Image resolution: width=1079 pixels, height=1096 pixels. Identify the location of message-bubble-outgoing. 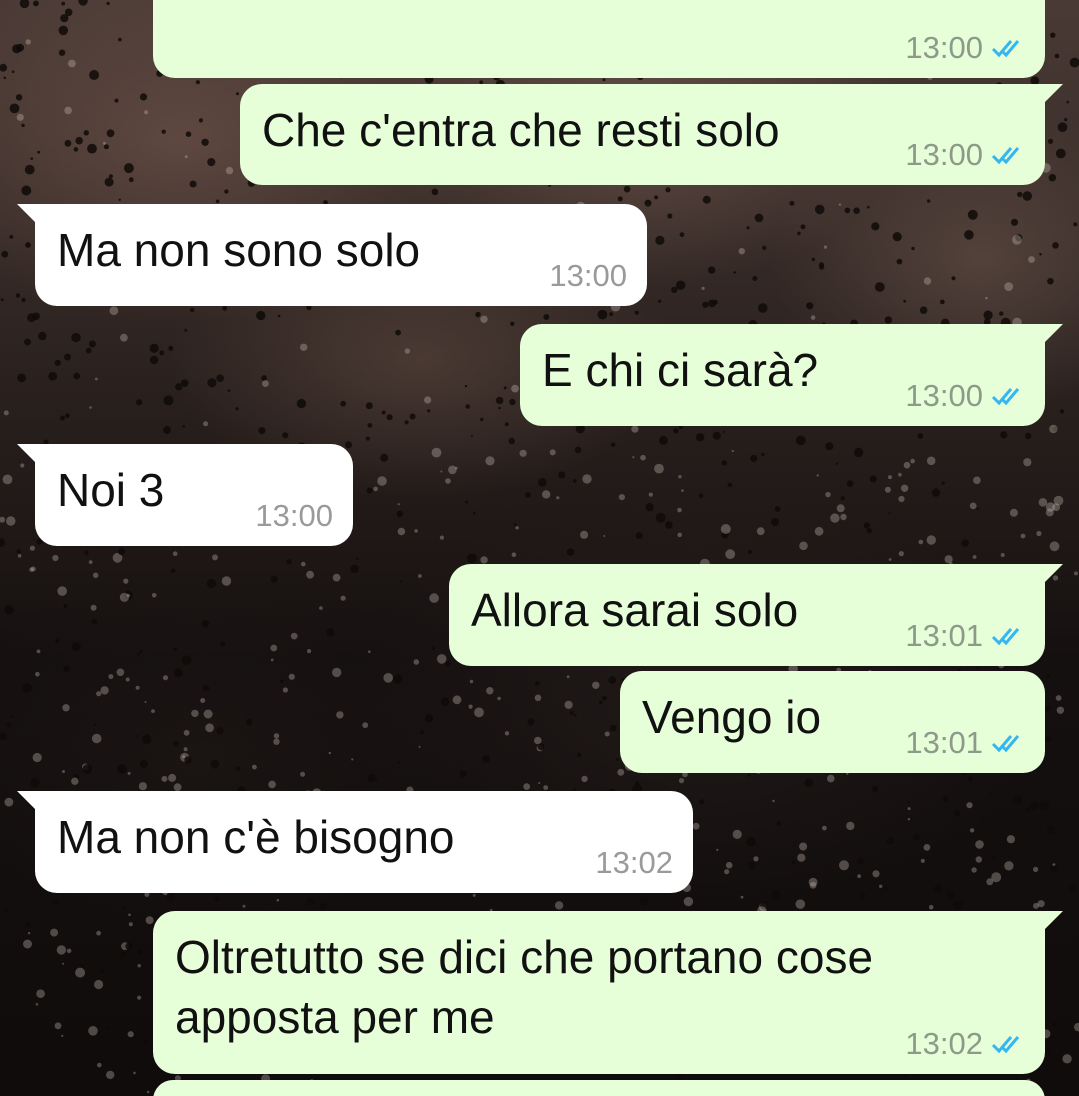
(599, 1088).